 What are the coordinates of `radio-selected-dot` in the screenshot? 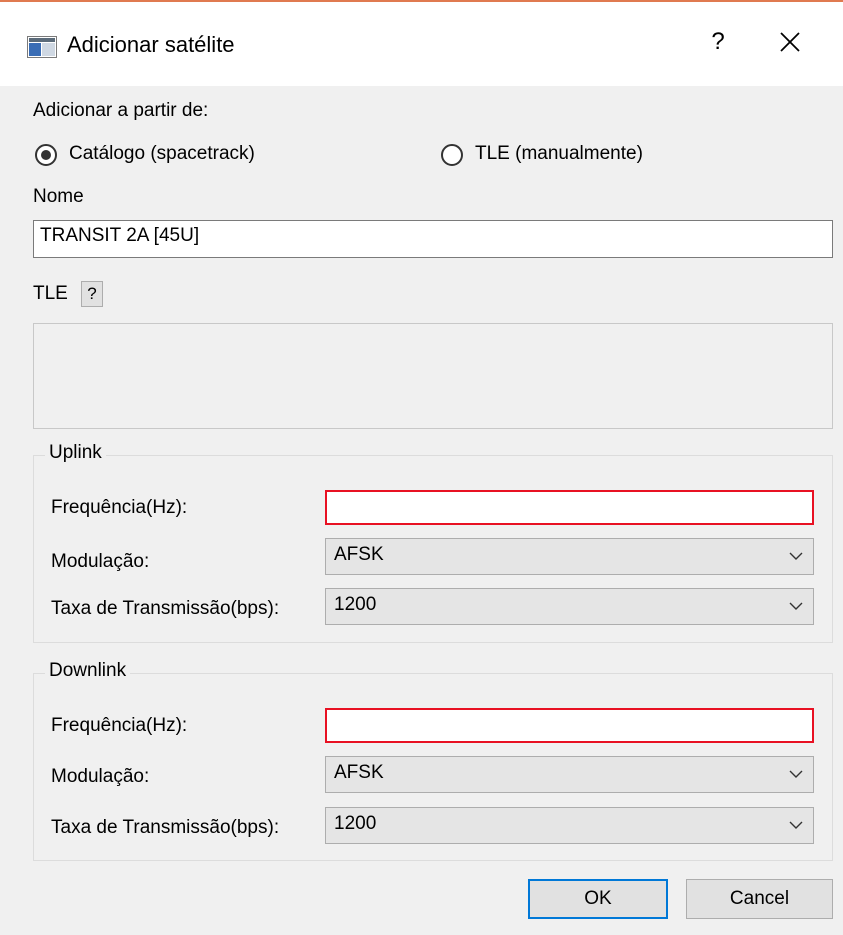 It's located at (46, 155).